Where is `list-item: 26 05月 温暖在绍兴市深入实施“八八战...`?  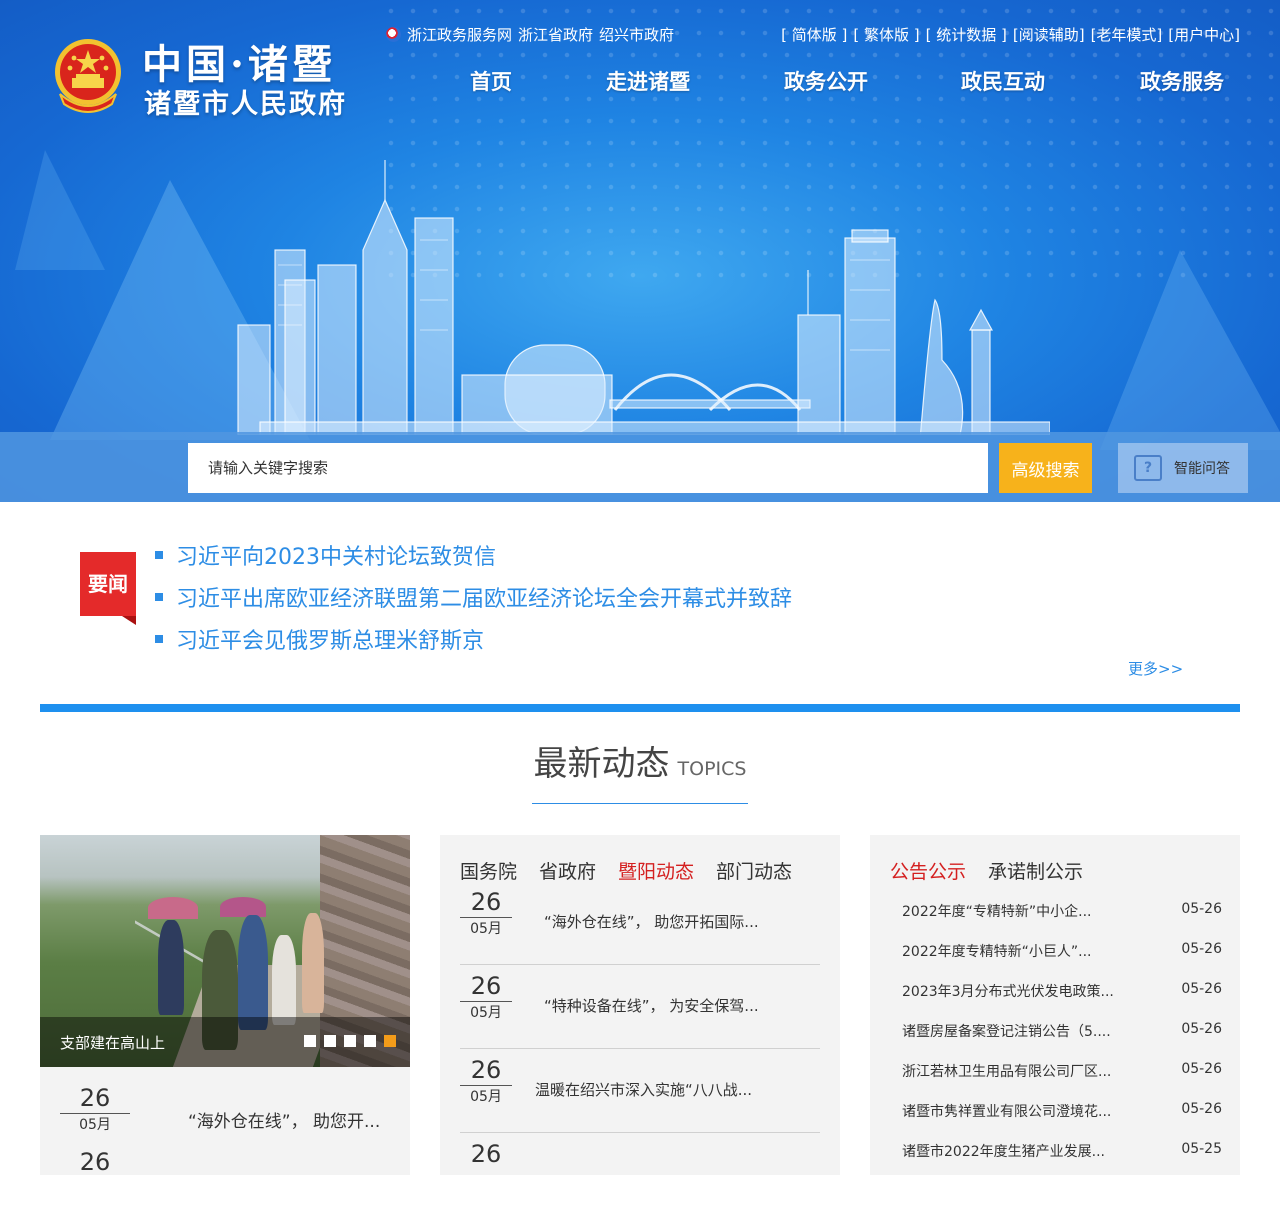
list-item: 26 05月 温暖在绍兴市深入实施“八八战... is located at coordinates (640, 1091).